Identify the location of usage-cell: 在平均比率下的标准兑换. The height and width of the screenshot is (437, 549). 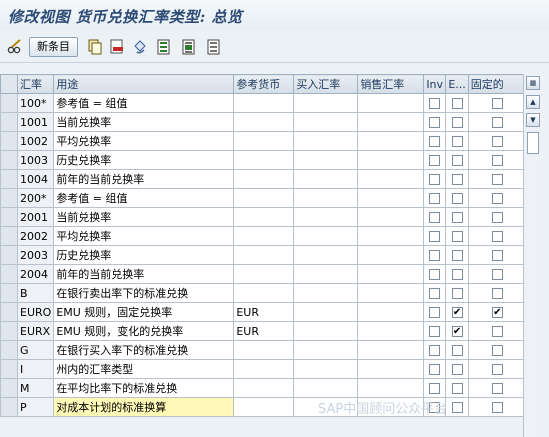
(144, 388).